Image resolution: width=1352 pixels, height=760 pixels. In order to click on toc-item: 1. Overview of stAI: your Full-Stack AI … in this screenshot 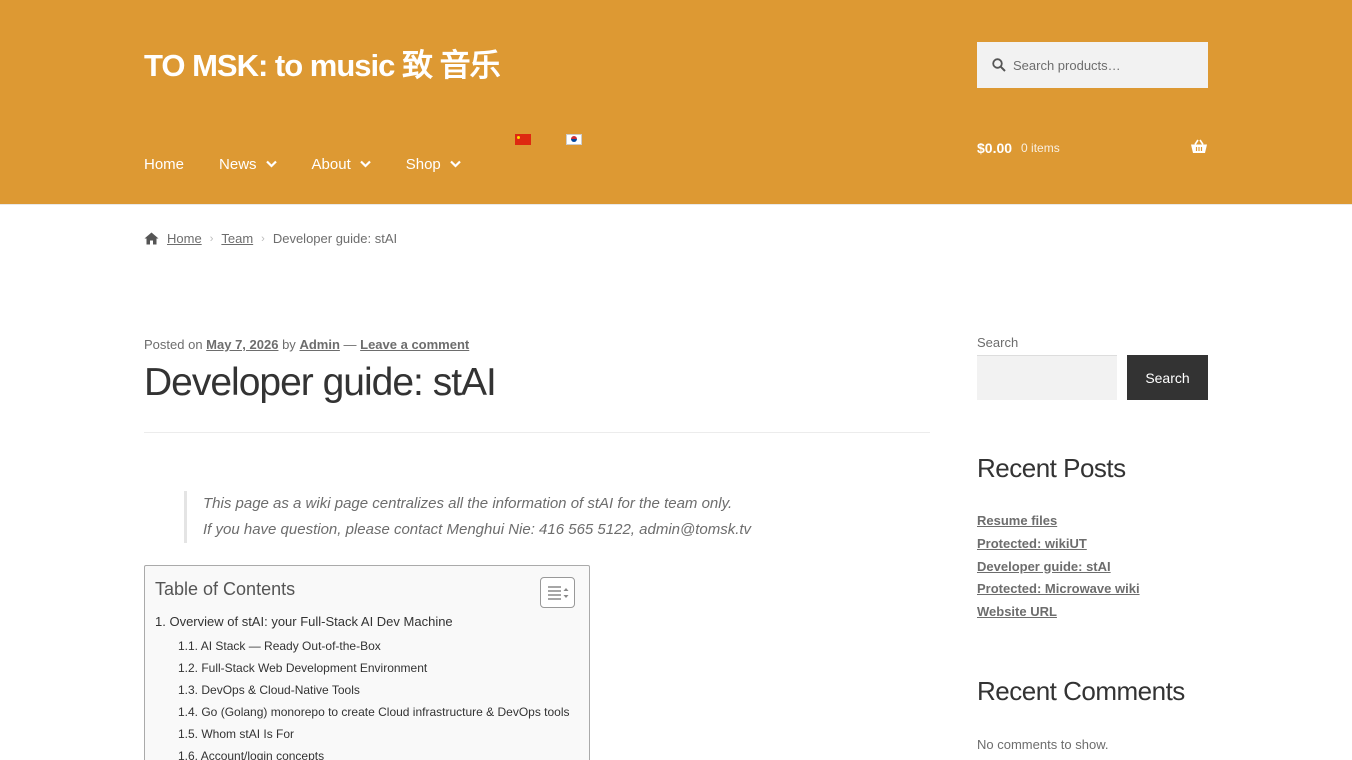, I will do `click(362, 624)`.